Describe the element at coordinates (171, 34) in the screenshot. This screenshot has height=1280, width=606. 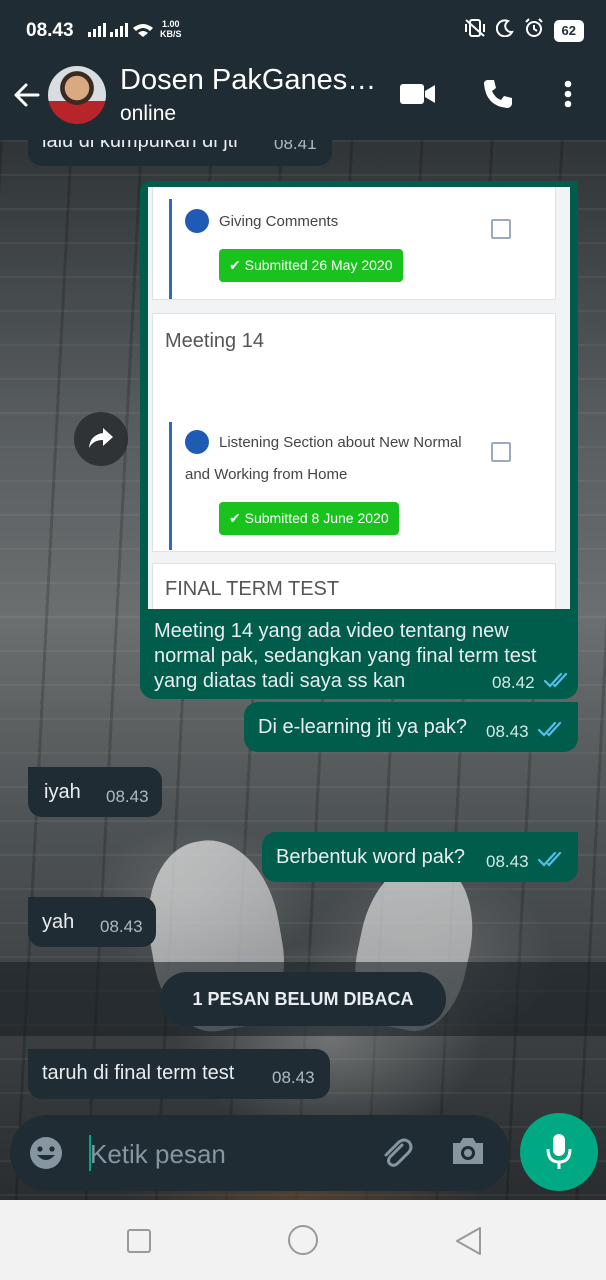
I see `speed-unit: KB/S` at that location.